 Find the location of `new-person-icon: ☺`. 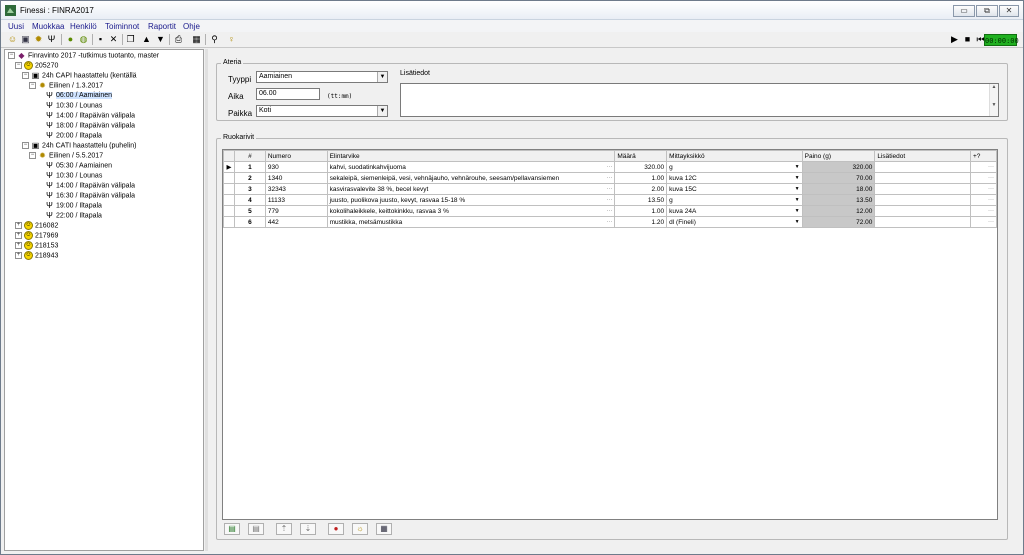

new-person-icon: ☺ is located at coordinates (12, 39).